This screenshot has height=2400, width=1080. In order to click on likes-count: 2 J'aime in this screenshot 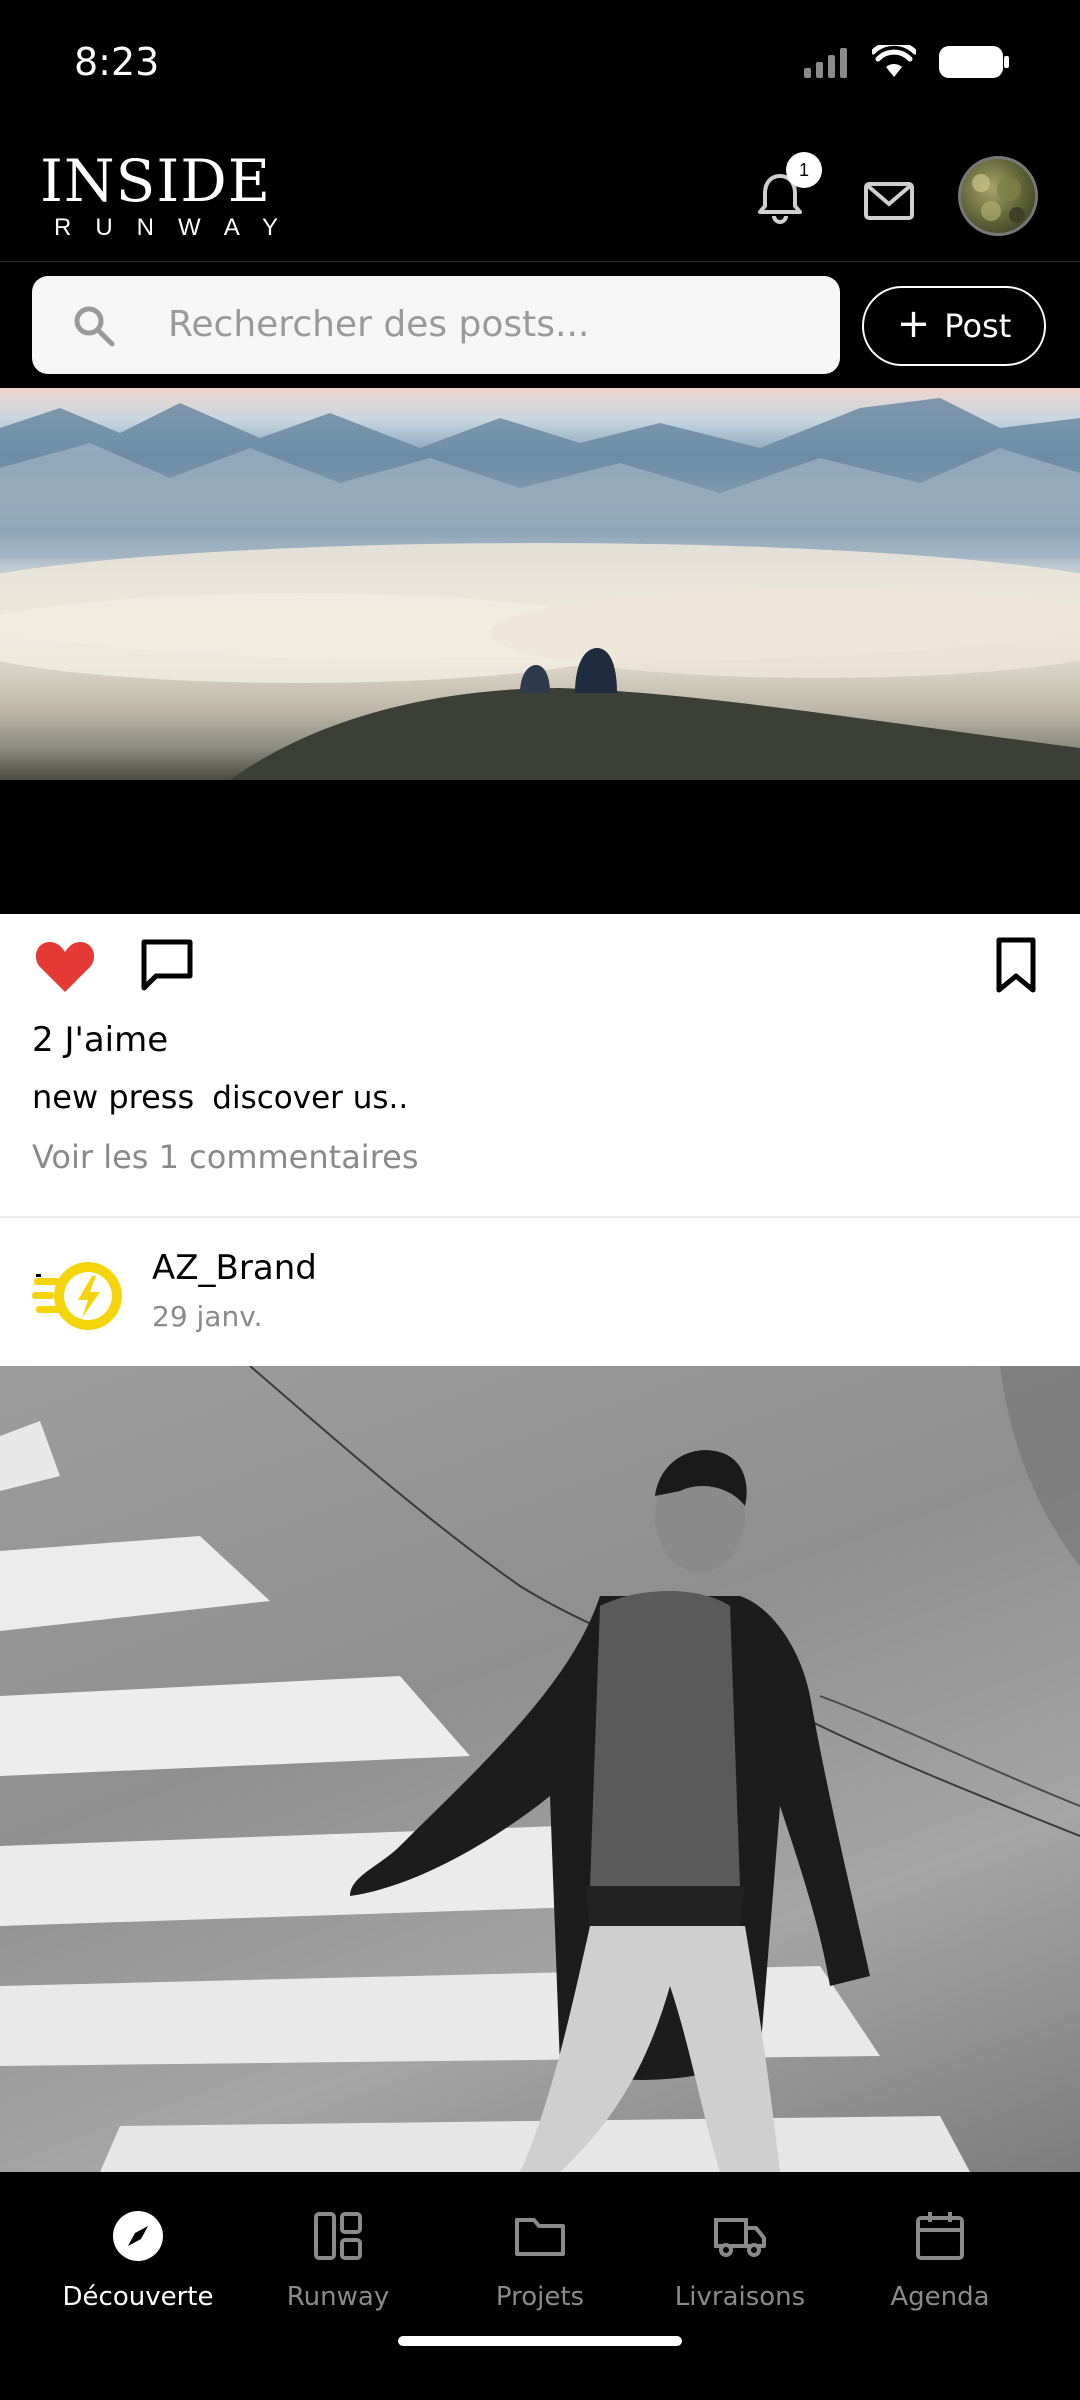, I will do `click(100, 1040)`.